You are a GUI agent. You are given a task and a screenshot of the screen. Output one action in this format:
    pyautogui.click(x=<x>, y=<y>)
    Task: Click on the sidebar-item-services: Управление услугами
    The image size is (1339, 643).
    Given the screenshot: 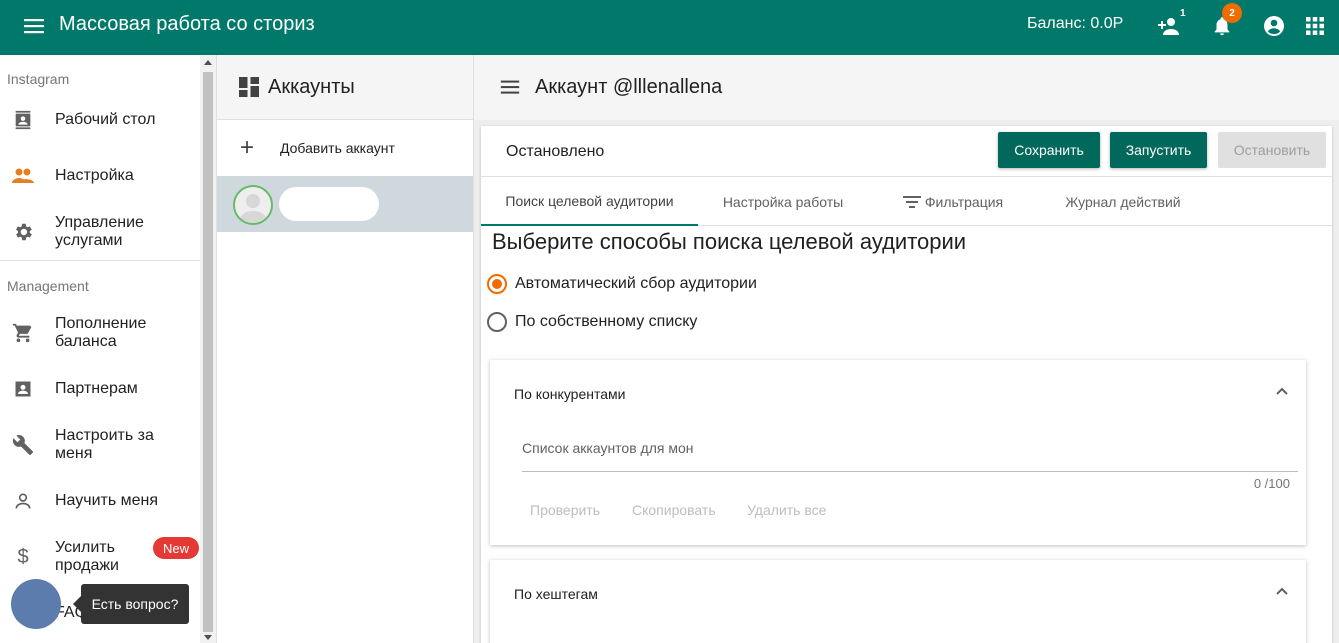 What is the action you would take?
    pyautogui.click(x=100, y=232)
    